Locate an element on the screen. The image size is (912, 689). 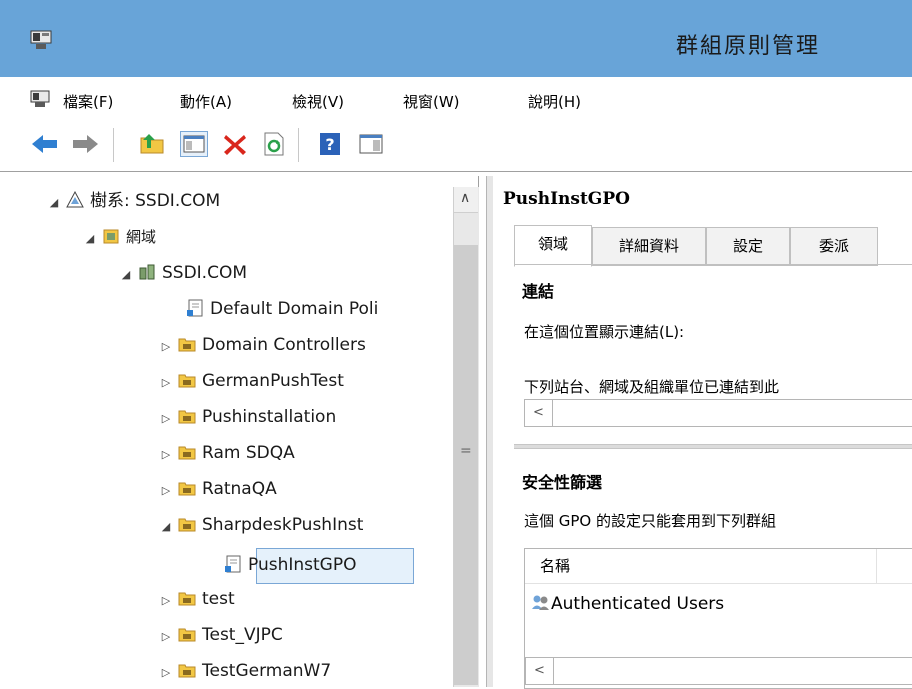
tree-node-domain: ◢ SSDI.COM is located at coordinates (183, 273).